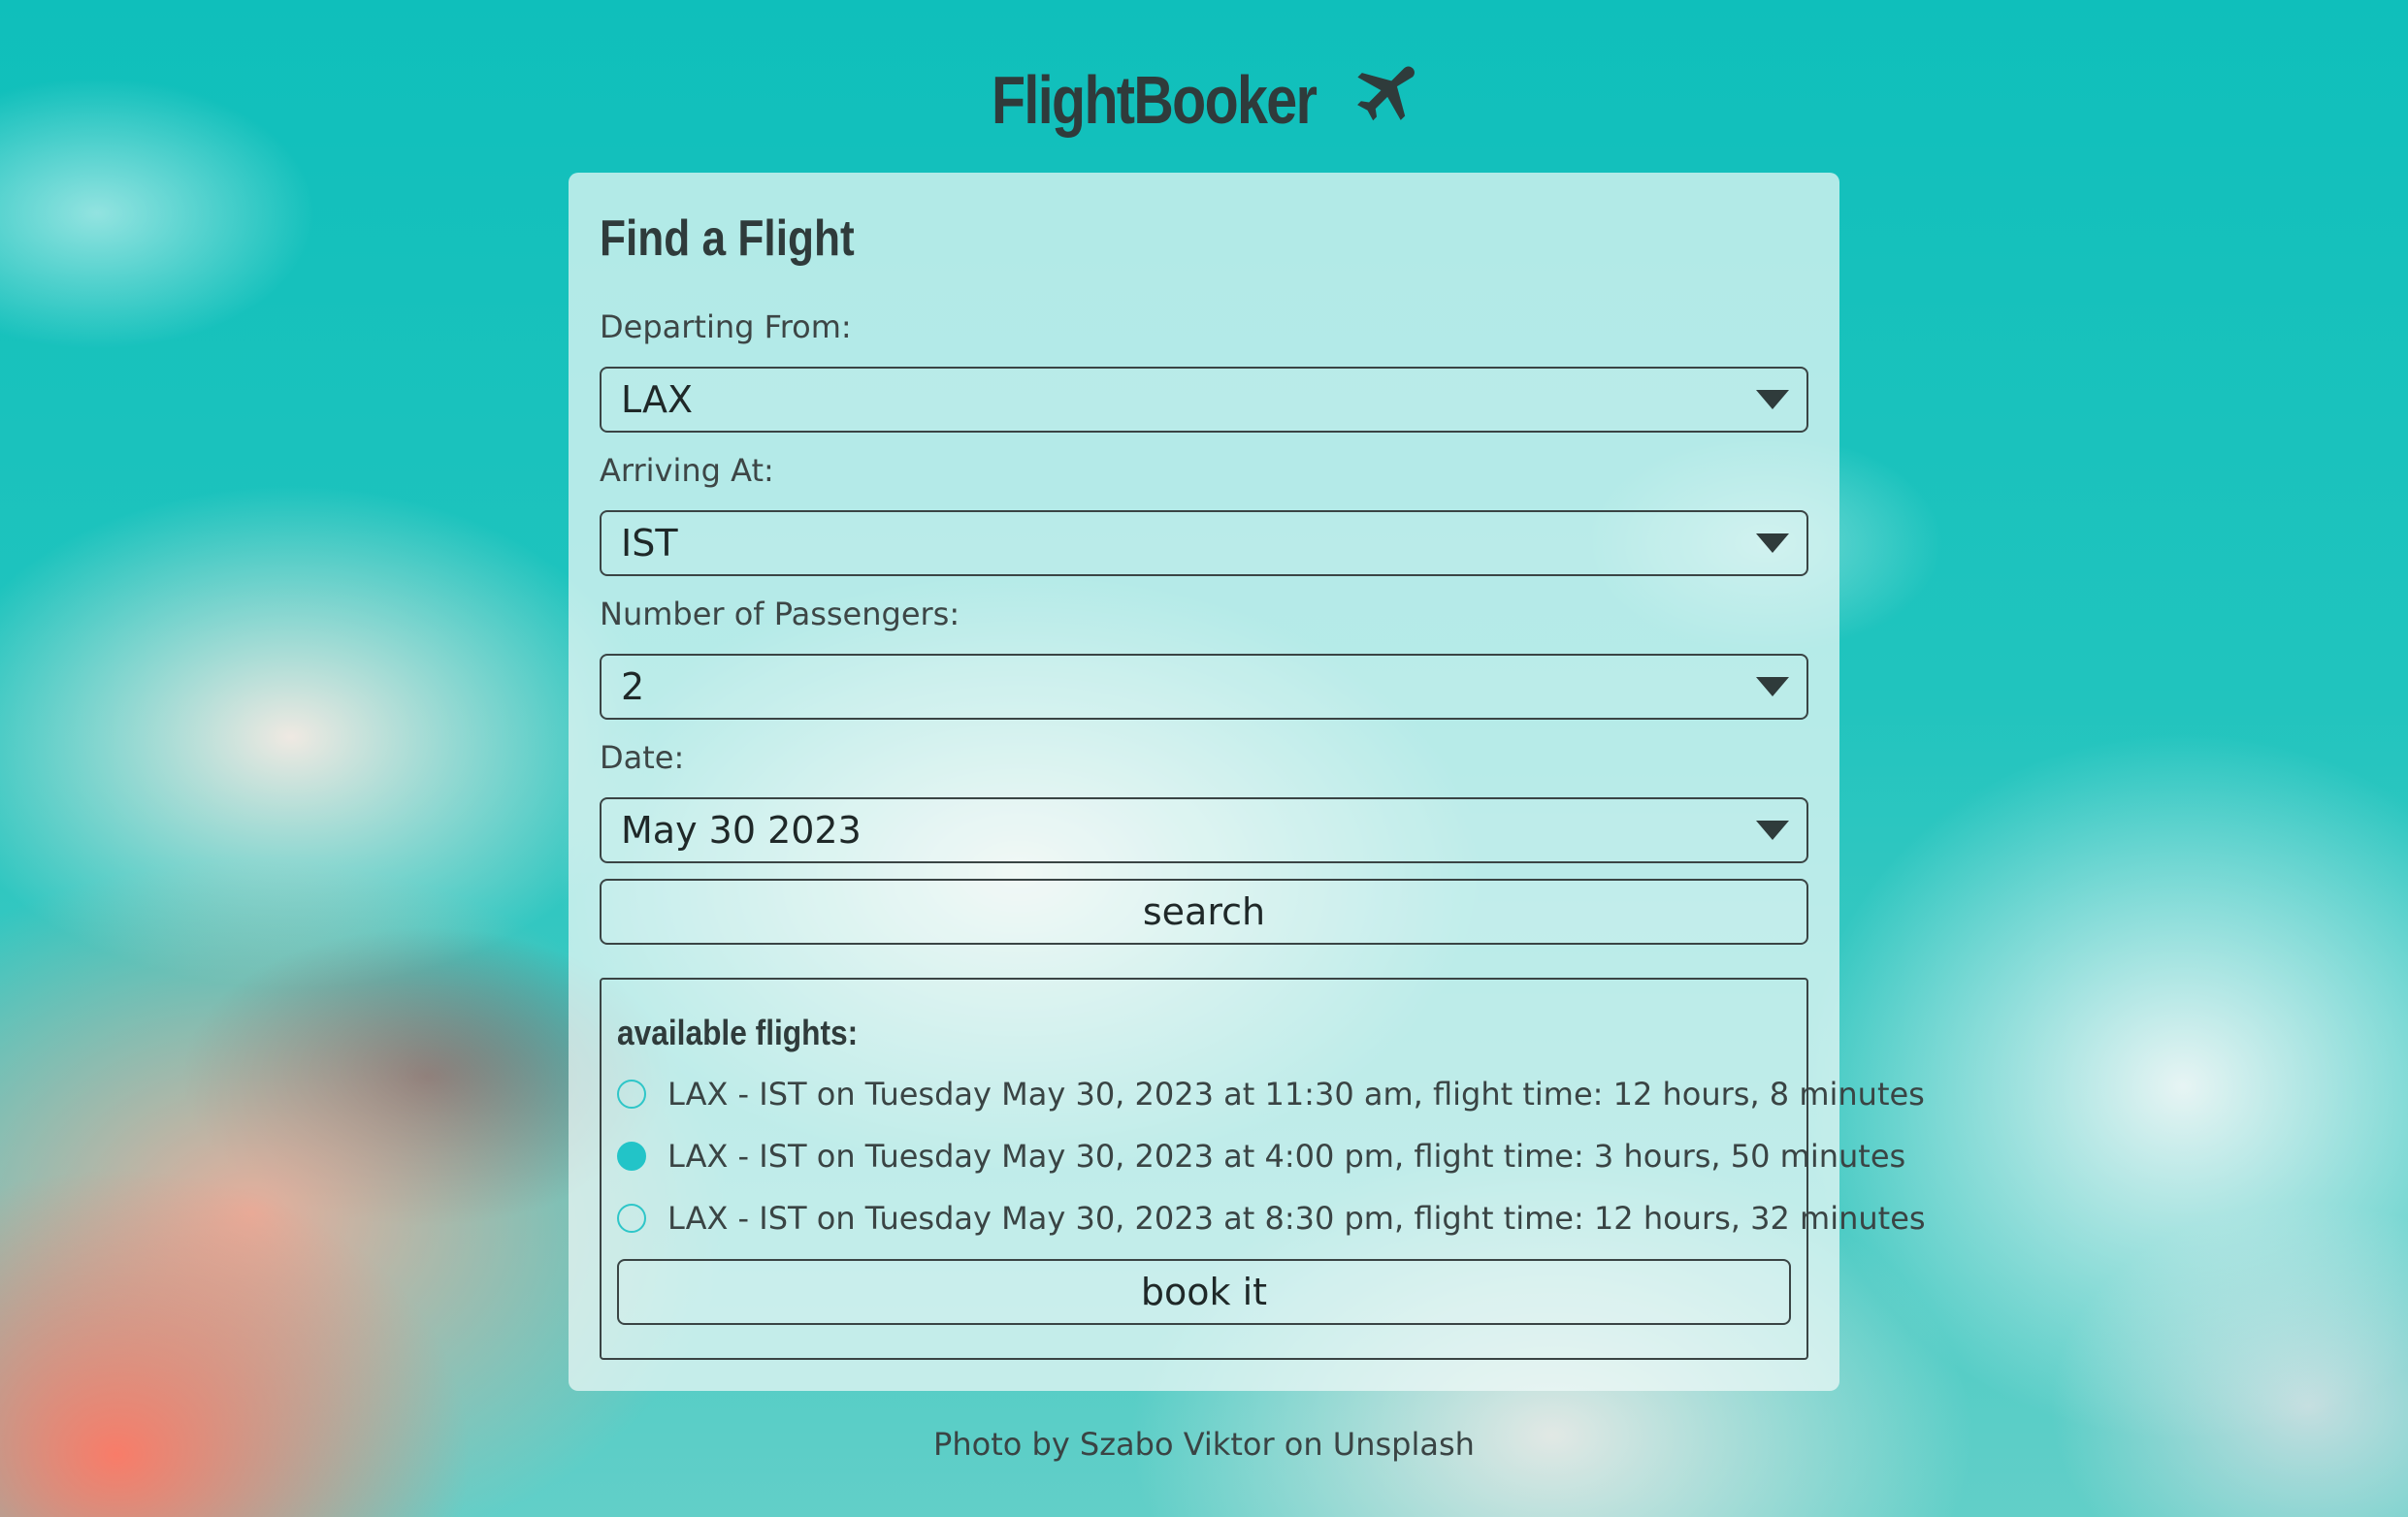  Describe the element at coordinates (1204, 687) in the screenshot. I see `passengers-select: 2` at that location.